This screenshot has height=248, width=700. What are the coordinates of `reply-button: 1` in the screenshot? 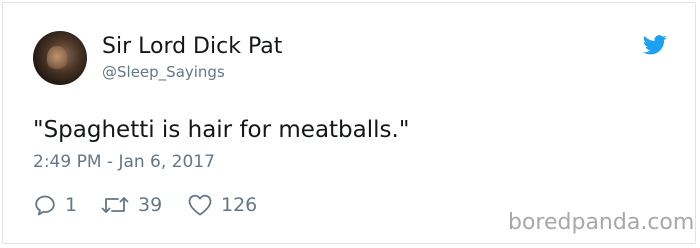 It's located at (55, 205).